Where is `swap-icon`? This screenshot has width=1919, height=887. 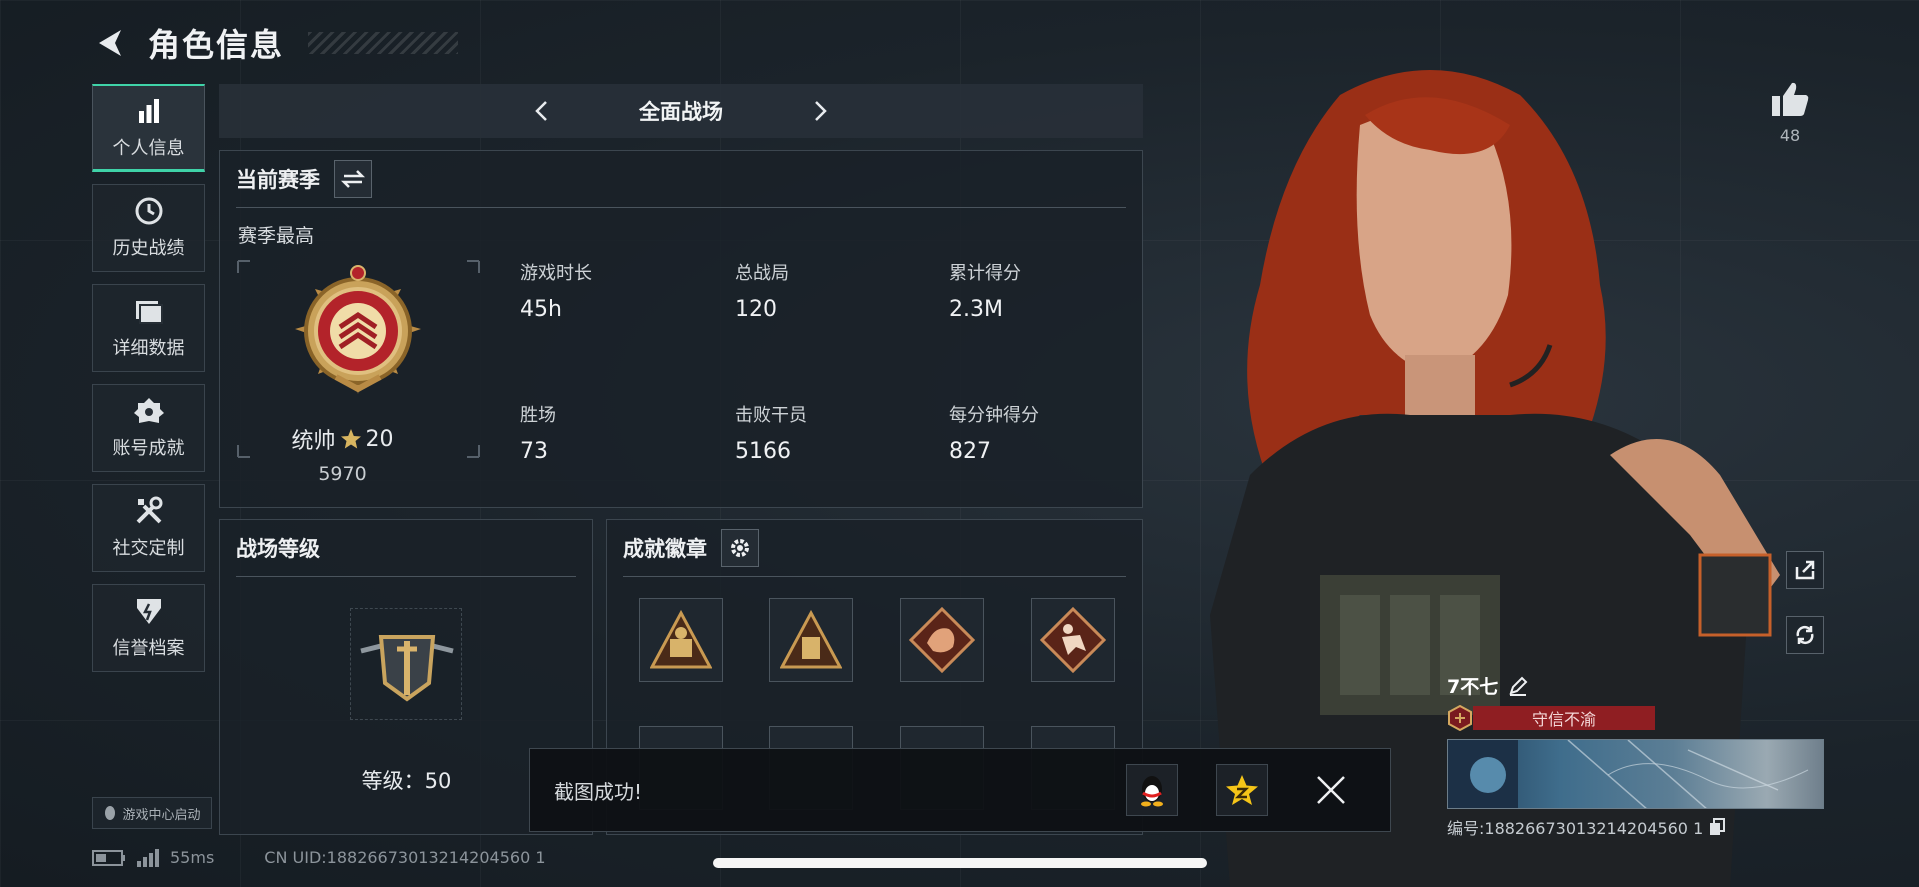
swap-icon is located at coordinates (353, 179).